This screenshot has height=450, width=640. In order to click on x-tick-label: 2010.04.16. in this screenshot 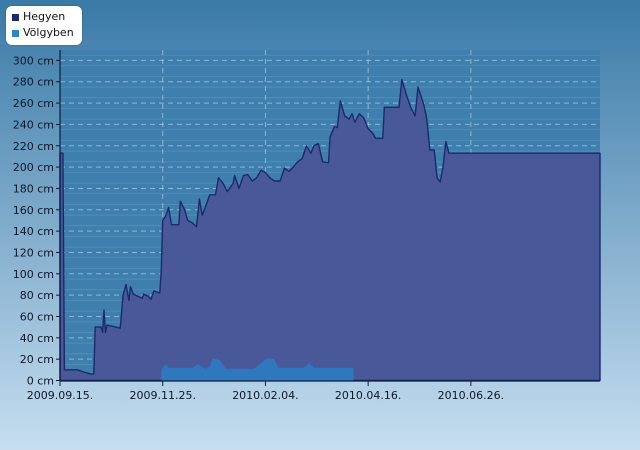, I will do `click(368, 395)`.